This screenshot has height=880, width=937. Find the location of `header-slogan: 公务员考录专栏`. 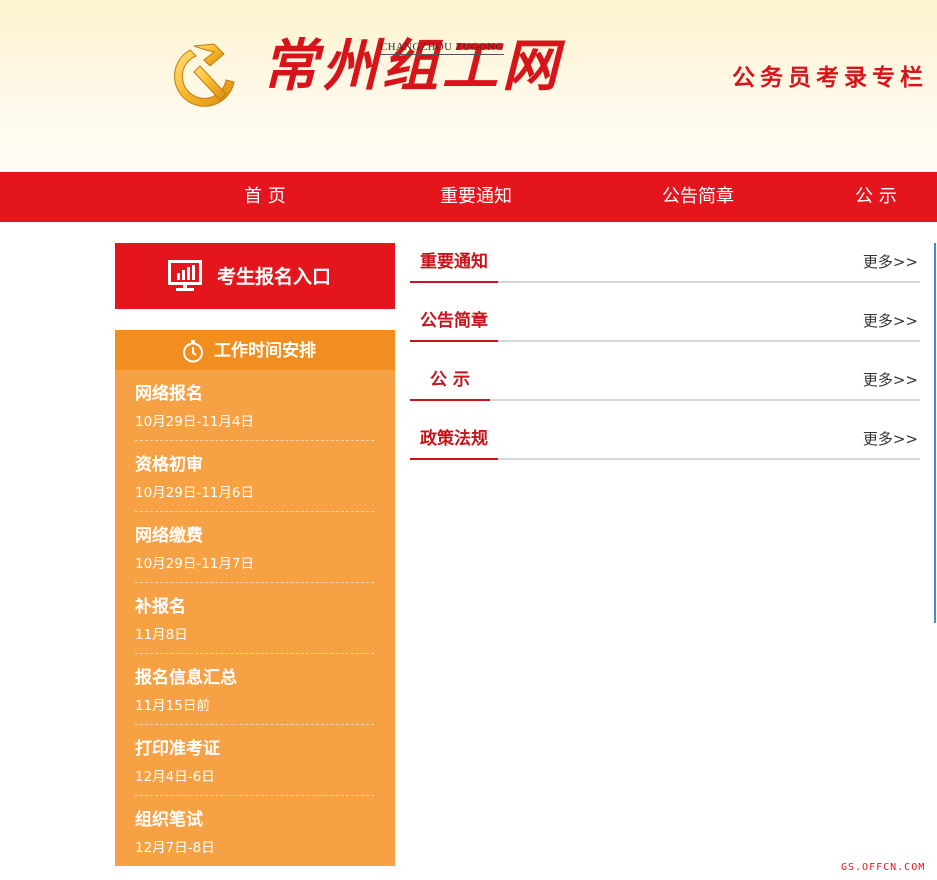

header-slogan: 公务员考录专栏 is located at coordinates (830, 78).